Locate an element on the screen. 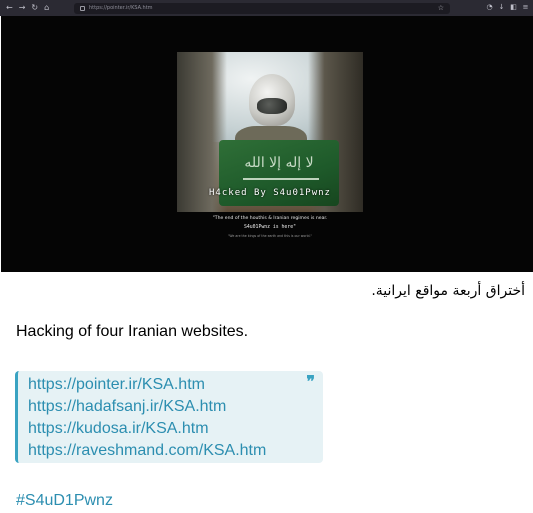 This screenshot has width=533, height=513. hero-image: لا إله إلا الله H4cked By S4u01Pwnz is located at coordinates (270, 132).